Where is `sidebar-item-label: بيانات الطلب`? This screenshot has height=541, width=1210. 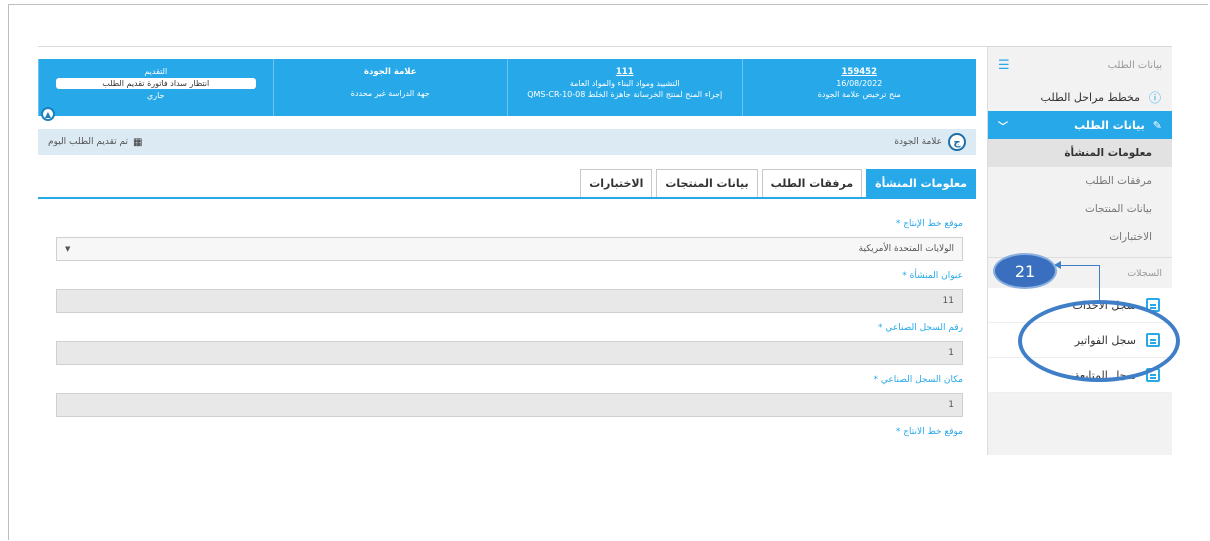 sidebar-item-label: بيانات الطلب is located at coordinates (1109, 125).